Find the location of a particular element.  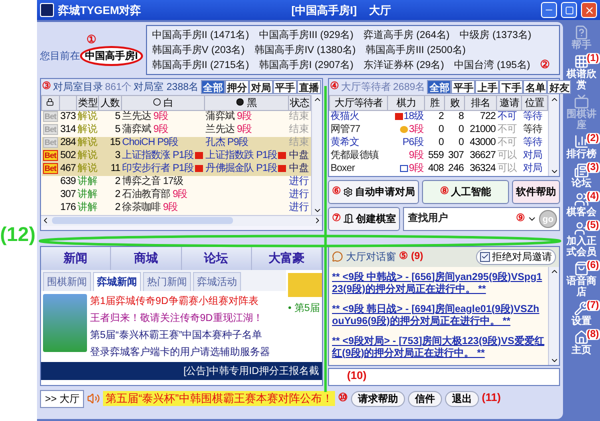

game-row: 176 讲解 2 徐茶咖啡 9段 进行 is located at coordinates (176, 208).